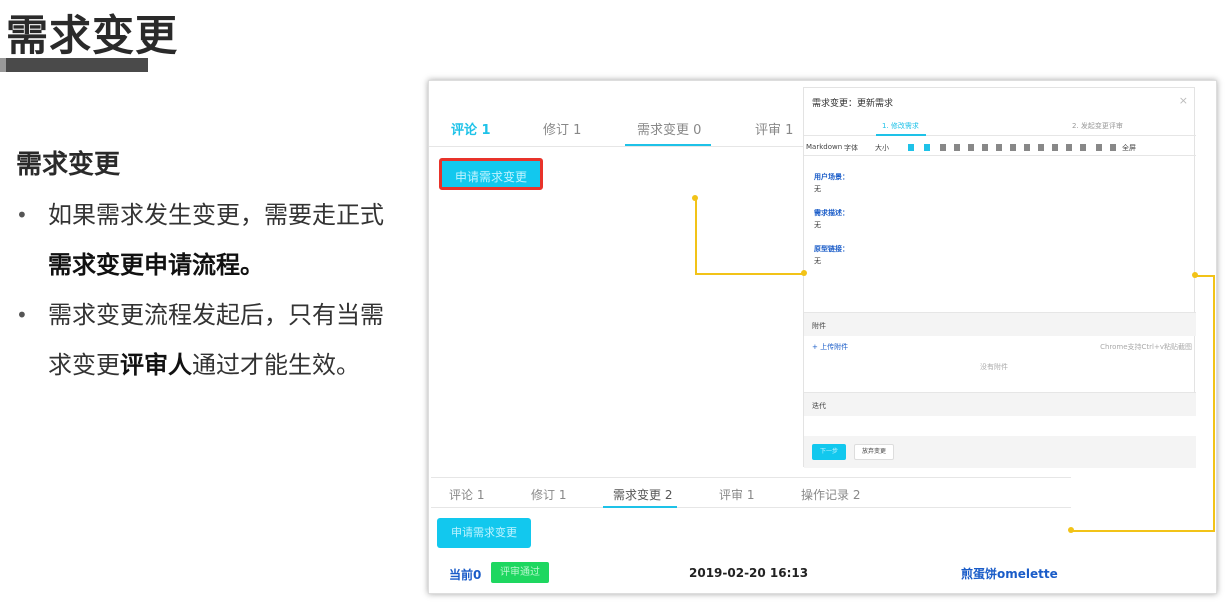  Describe the element at coordinates (1113, 147) in the screenshot. I see `link-icon` at that location.